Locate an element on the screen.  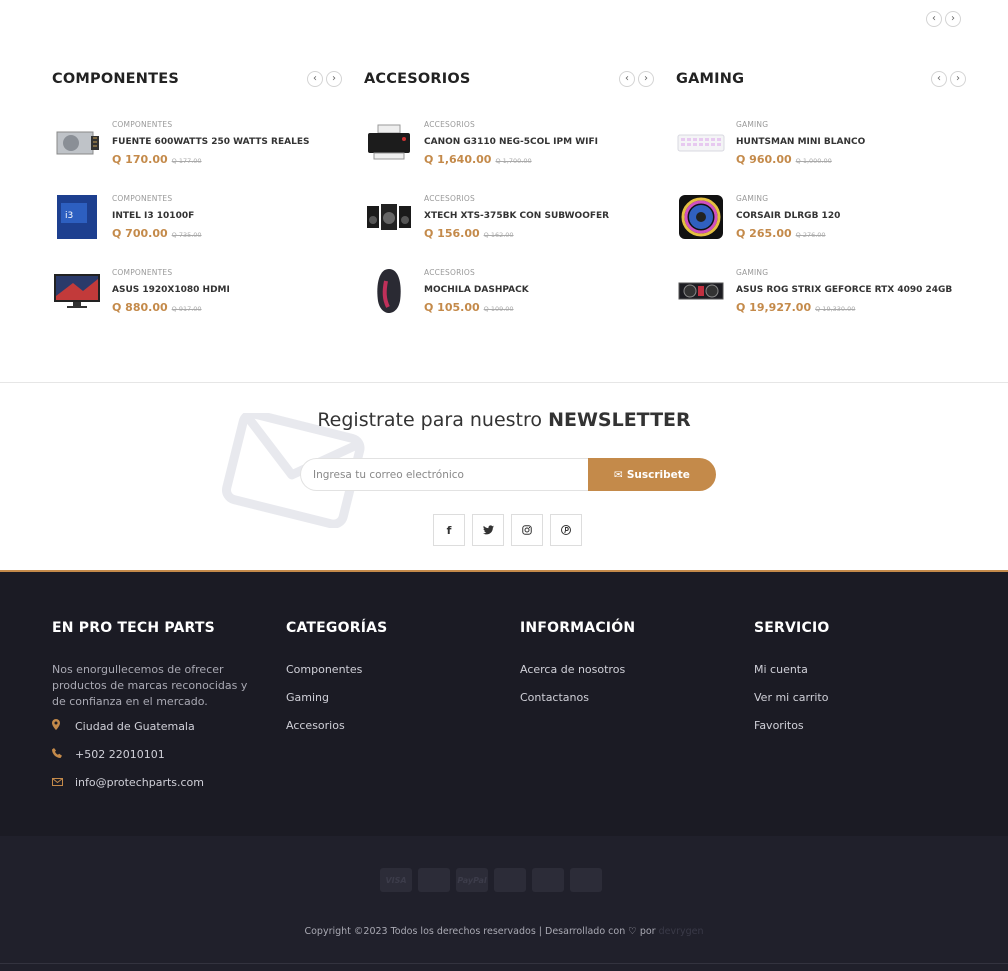
product-name: MOCHILA DASHPACK is located at coordinates (476, 290).